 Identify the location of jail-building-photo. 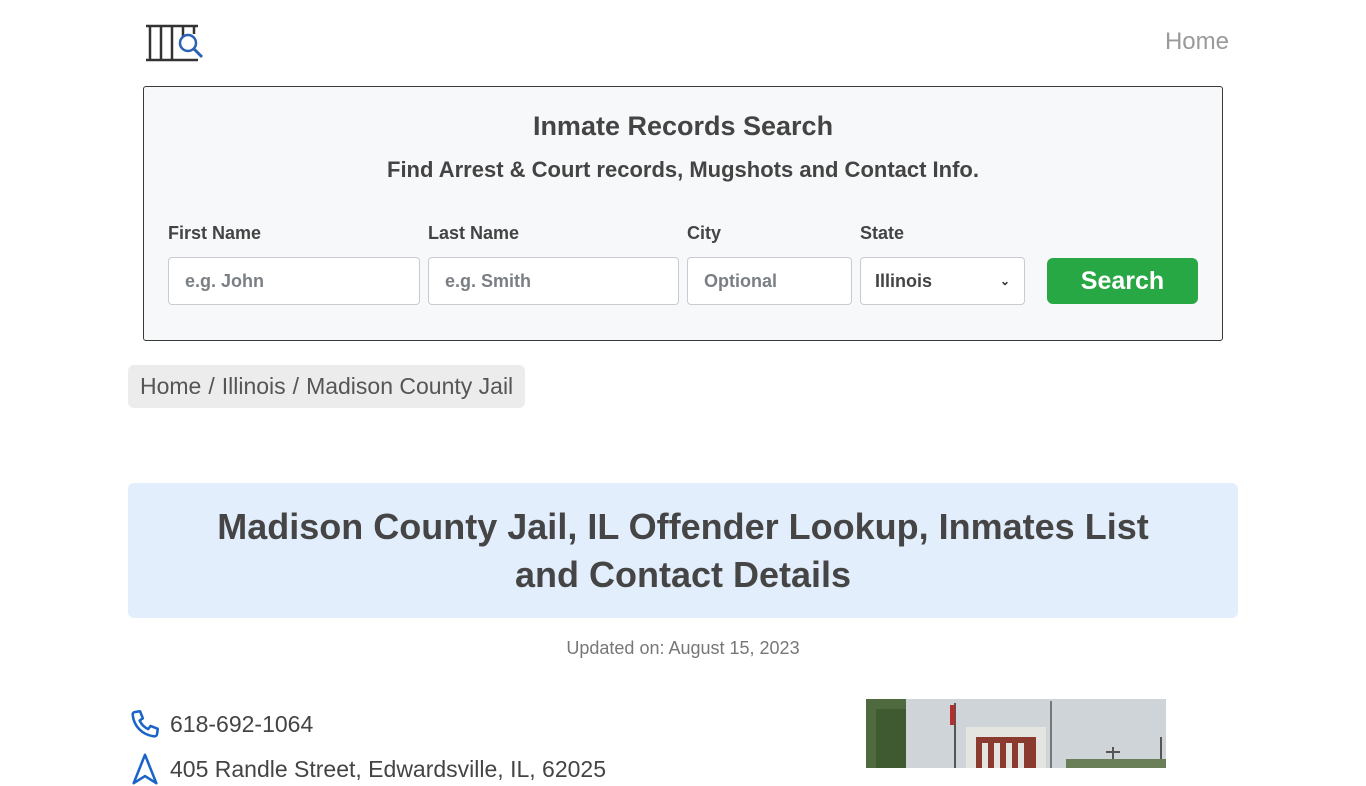
(1016, 733).